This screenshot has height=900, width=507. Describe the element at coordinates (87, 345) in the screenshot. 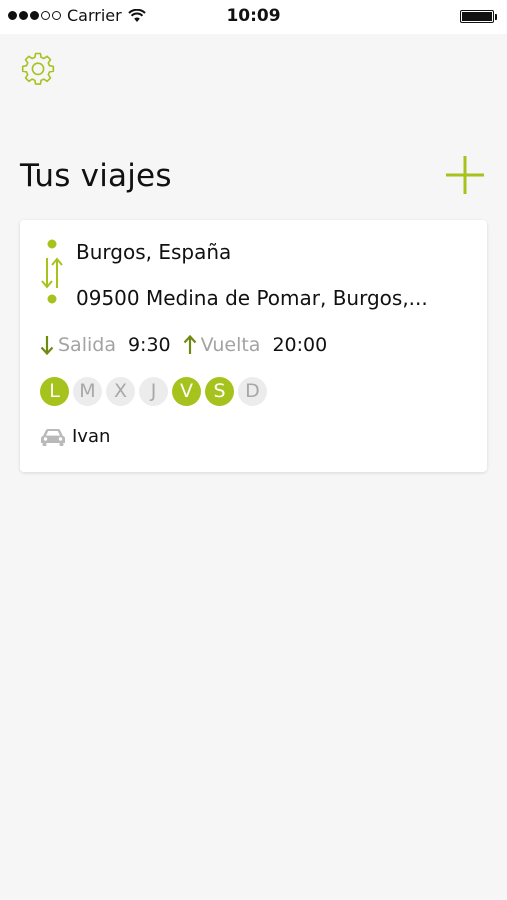

I see `departure-label: Salida` at that location.